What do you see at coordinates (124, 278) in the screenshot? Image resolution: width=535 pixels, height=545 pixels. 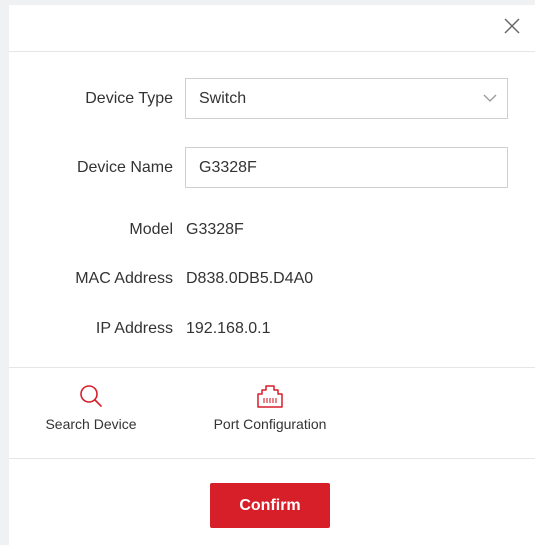 I see `mac-address-label: MAC Address` at bounding box center [124, 278].